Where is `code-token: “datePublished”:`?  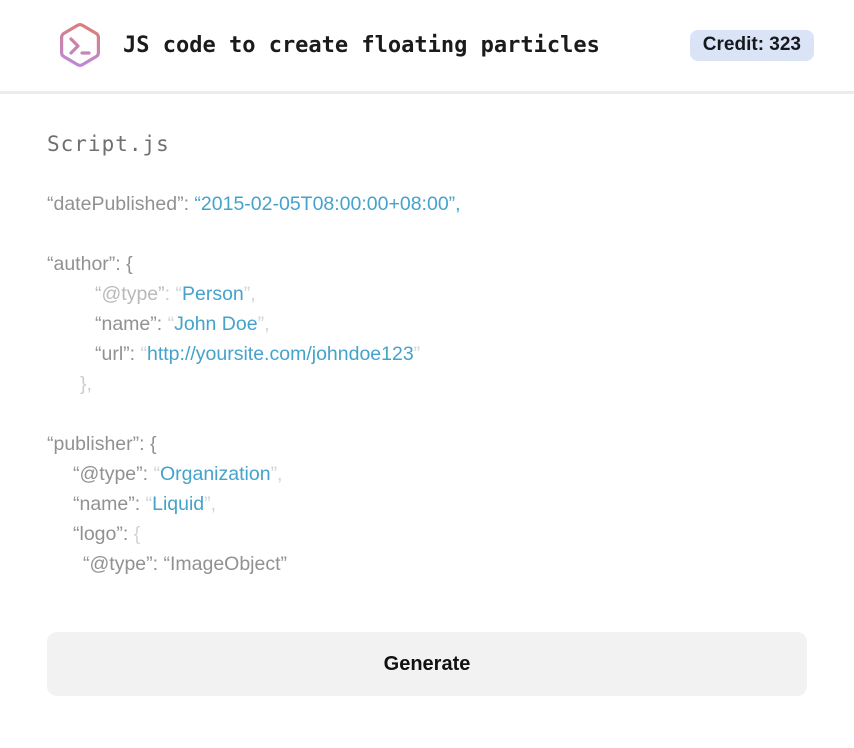
code-token: “datePublished”: is located at coordinates (121, 204).